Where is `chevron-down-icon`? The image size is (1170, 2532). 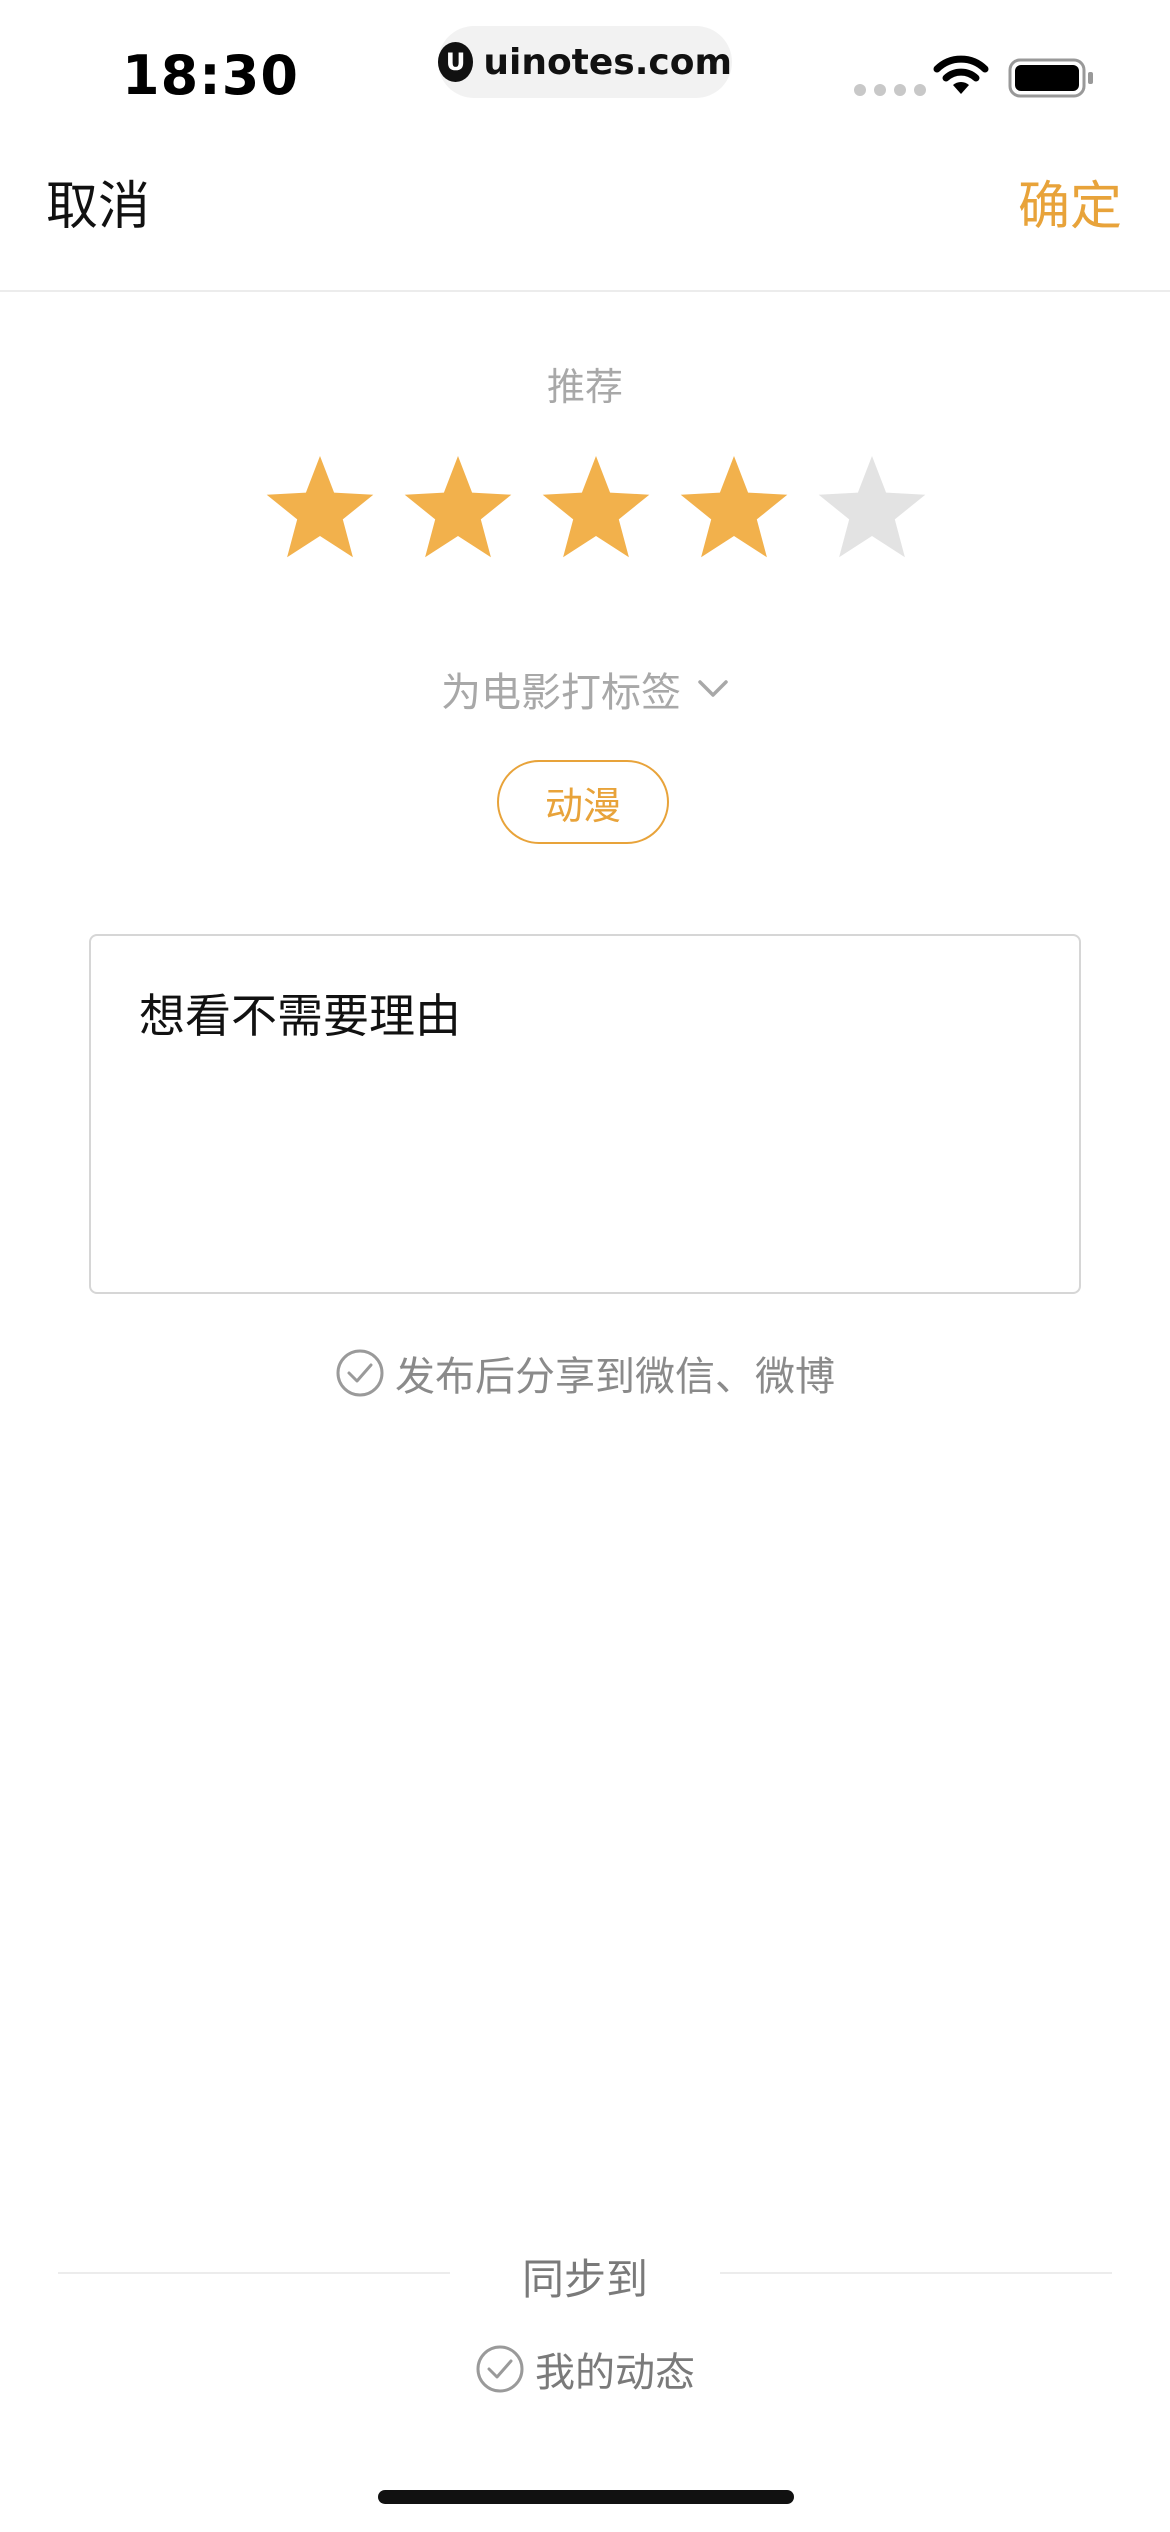 chevron-down-icon is located at coordinates (713, 688).